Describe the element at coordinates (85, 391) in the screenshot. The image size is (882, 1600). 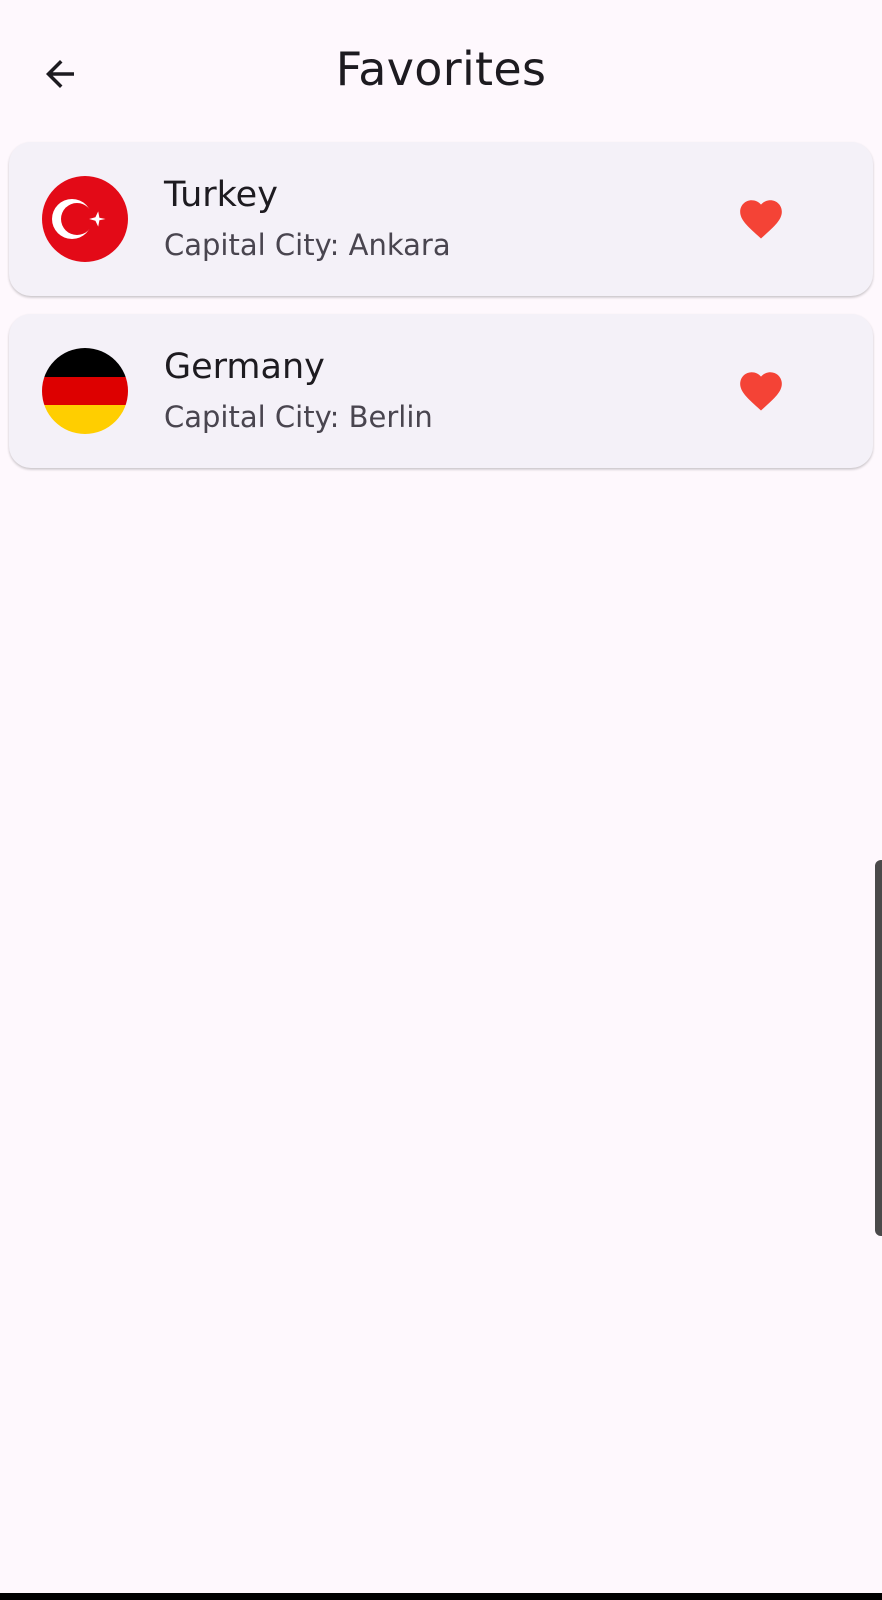
I see `germany-flag-icon` at that location.